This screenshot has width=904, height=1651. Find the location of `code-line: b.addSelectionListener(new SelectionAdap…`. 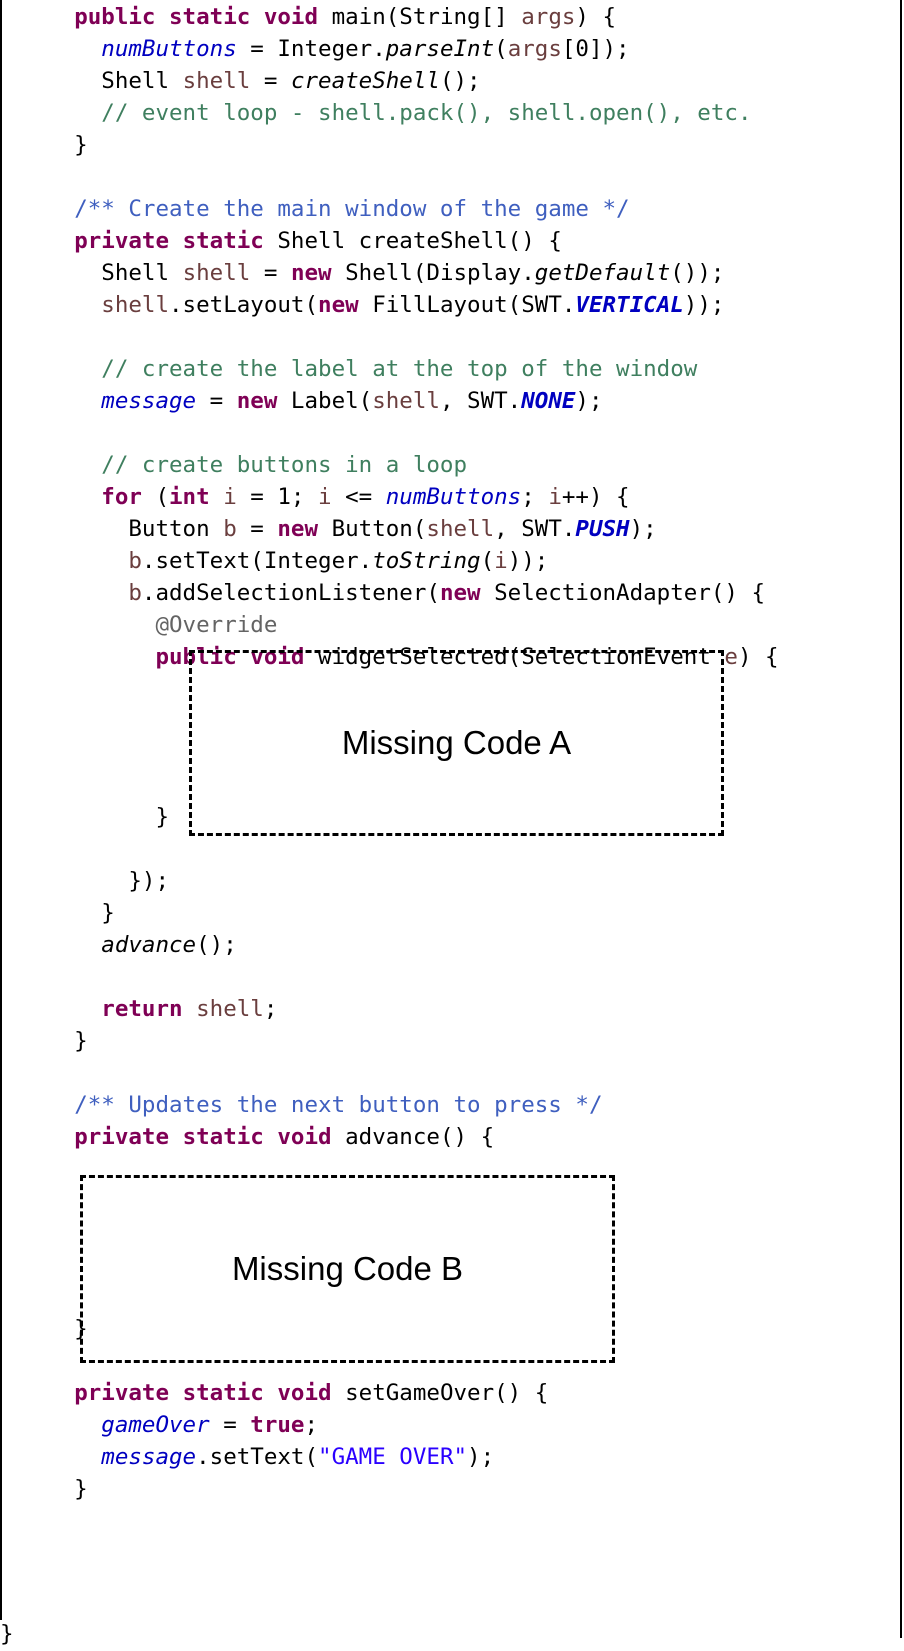

code-line: b.addSelectionListener(new SelectionAdap… is located at coordinates (392, 593).